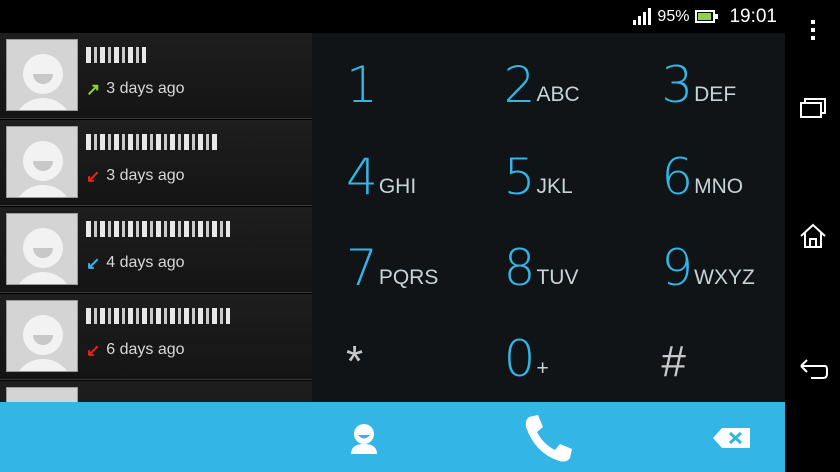 This screenshot has height=472, width=840. Describe the element at coordinates (519, 359) in the screenshot. I see `key-digit: 0` at that location.